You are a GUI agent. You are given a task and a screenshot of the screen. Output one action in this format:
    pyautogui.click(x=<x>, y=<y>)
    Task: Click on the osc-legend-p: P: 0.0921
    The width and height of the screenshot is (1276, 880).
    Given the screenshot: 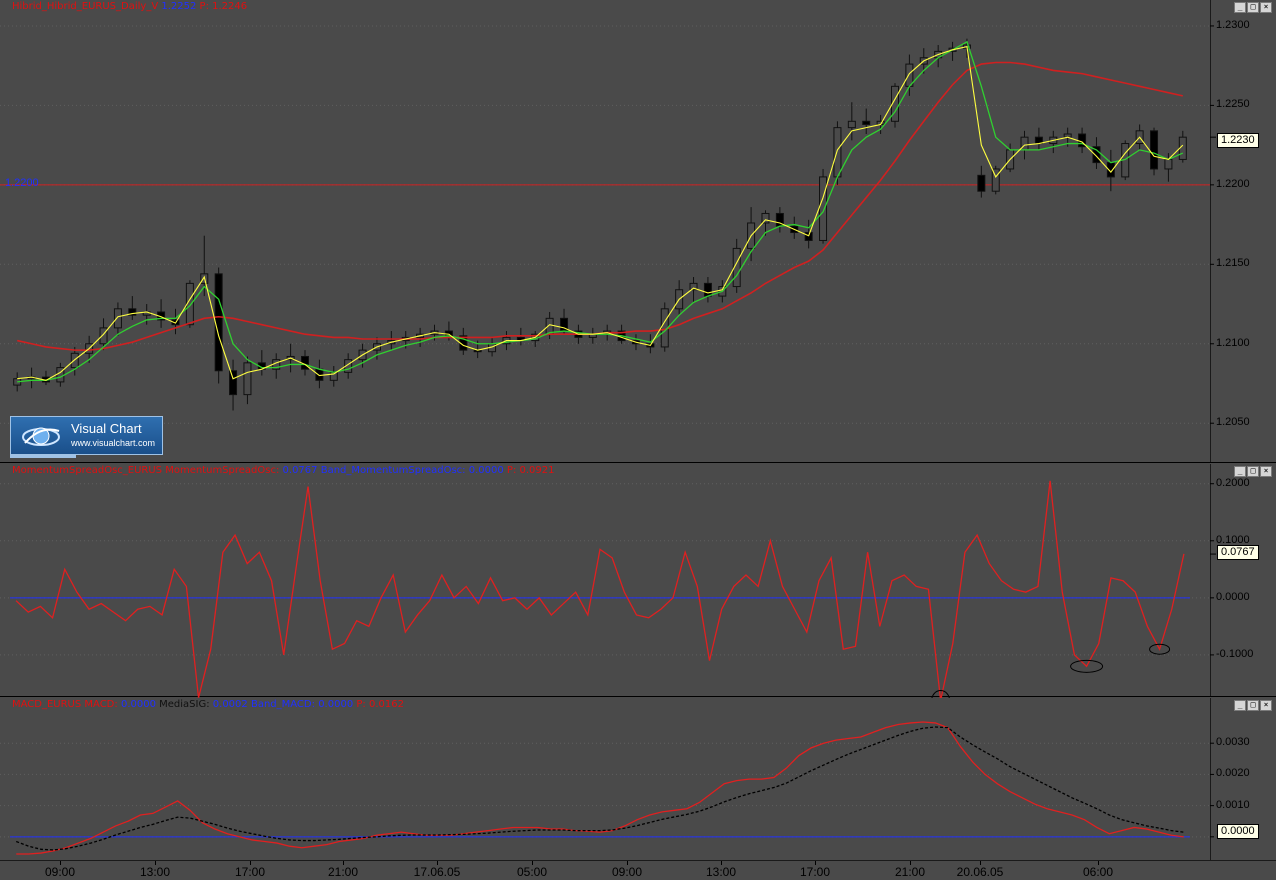 What is the action you would take?
    pyautogui.click(x=530, y=470)
    